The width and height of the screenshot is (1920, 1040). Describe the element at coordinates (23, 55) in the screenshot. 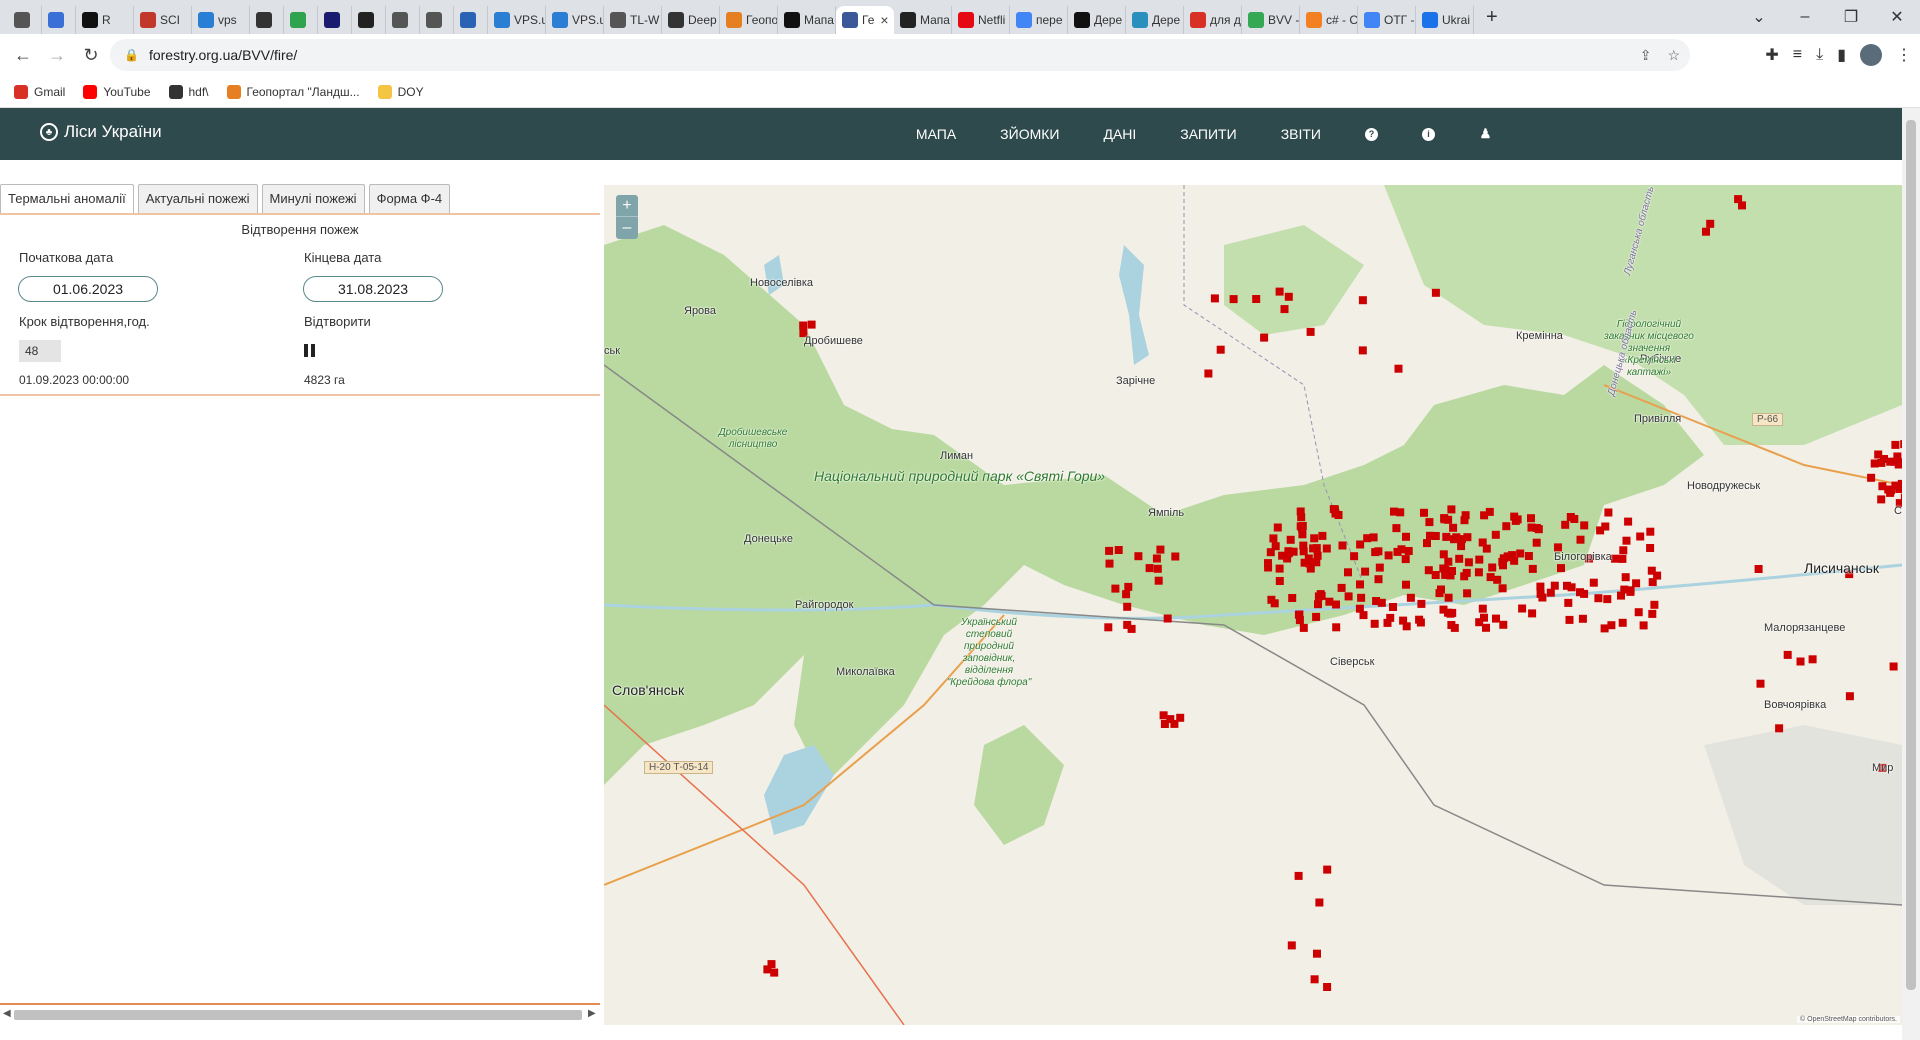

I see `back-icon: ←` at that location.